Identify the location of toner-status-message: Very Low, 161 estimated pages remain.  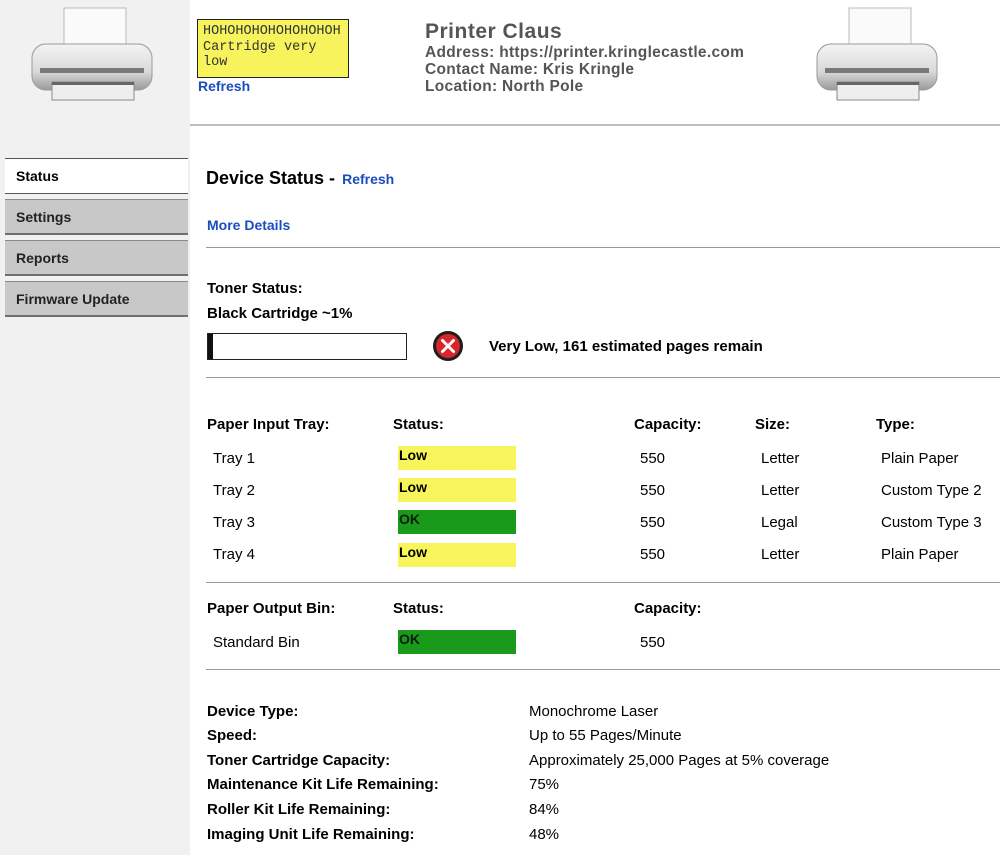
(626, 346).